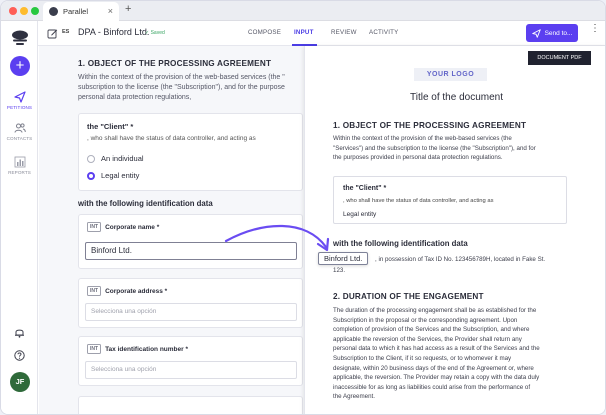 The image size is (606, 415). I want to click on field-card-corporate-name: INT Corporate name * Binford Ltd., so click(190, 241).